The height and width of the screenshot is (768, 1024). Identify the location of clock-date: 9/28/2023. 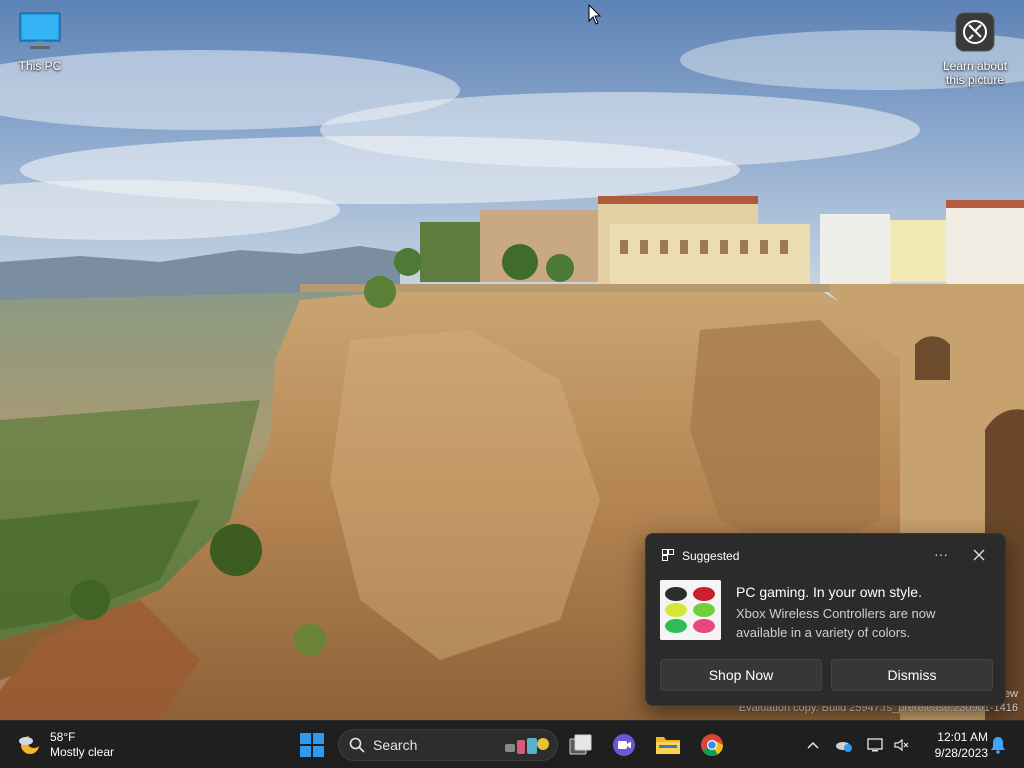
(961, 753).